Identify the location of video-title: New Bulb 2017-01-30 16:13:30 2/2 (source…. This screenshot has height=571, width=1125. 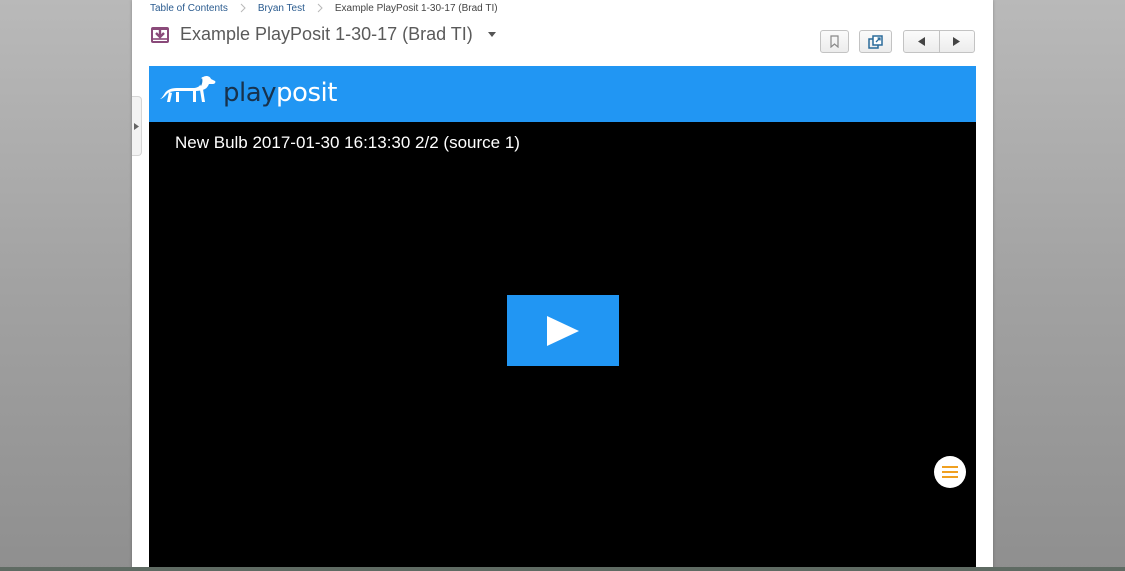
(347, 142).